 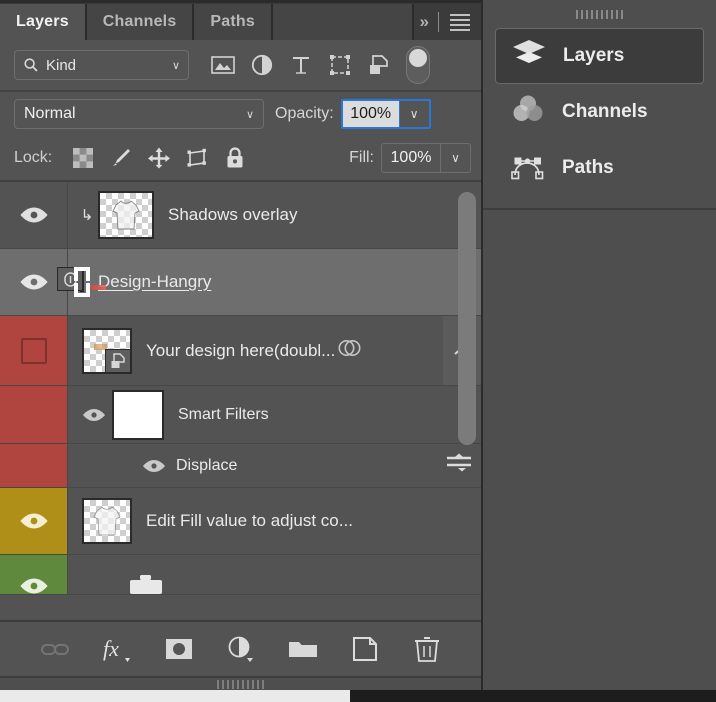 I want to click on lock-buttons, so click(x=159, y=158).